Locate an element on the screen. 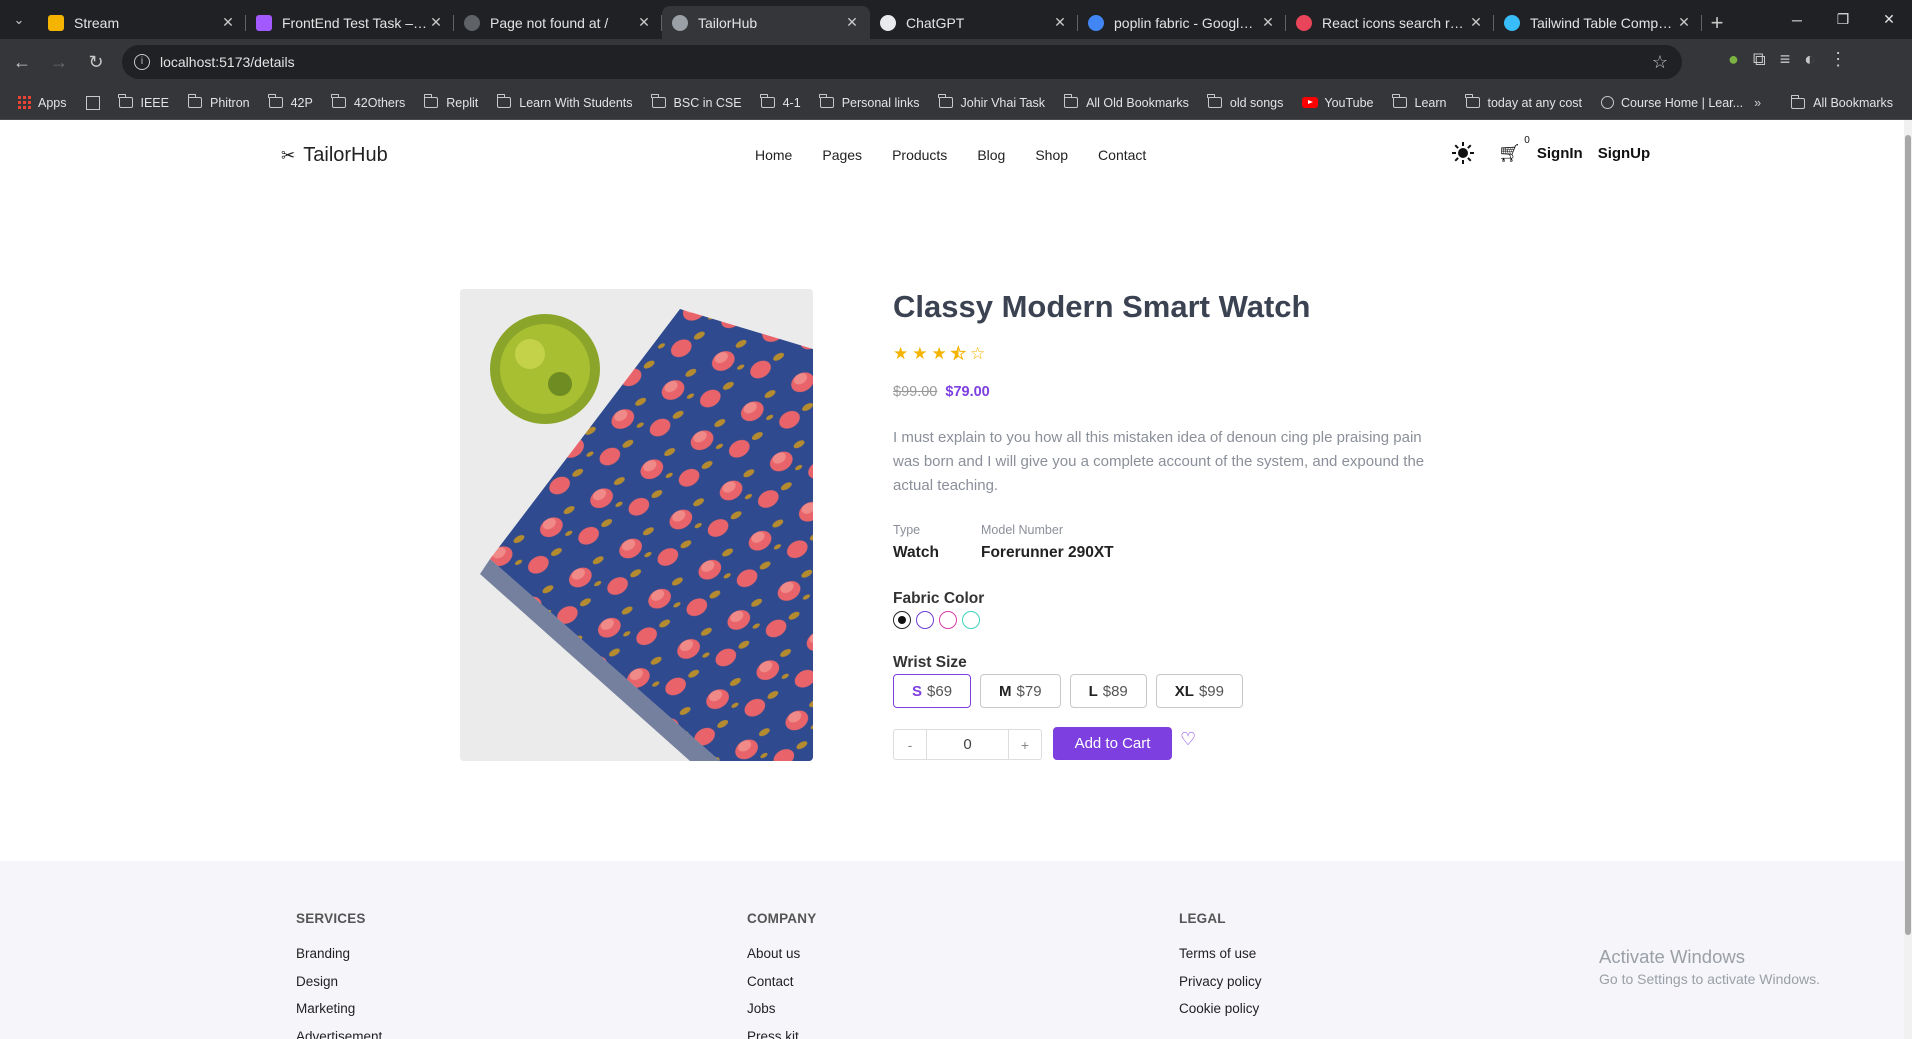 The height and width of the screenshot is (1039, 1912). bookmark-item: 42Others is located at coordinates (368, 102).